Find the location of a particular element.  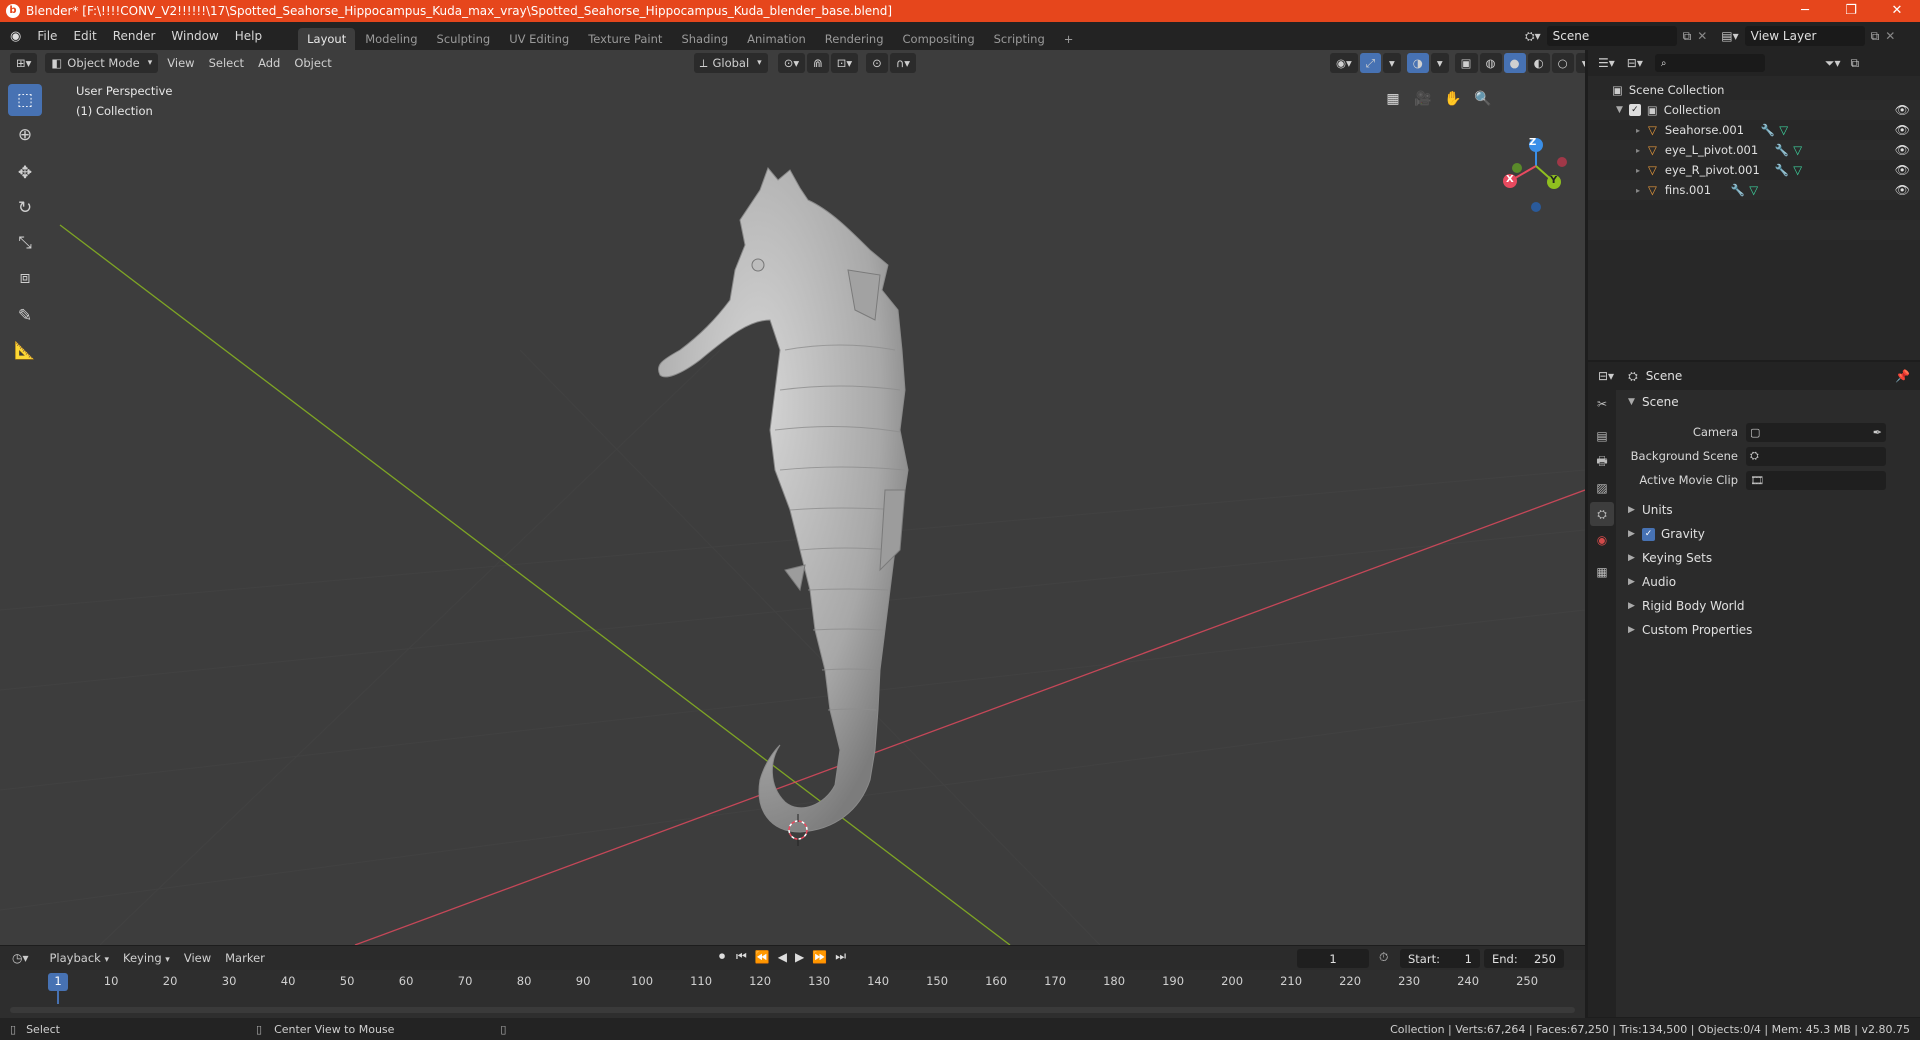

outliner-search-input: ⌕ is located at coordinates (1709, 63).